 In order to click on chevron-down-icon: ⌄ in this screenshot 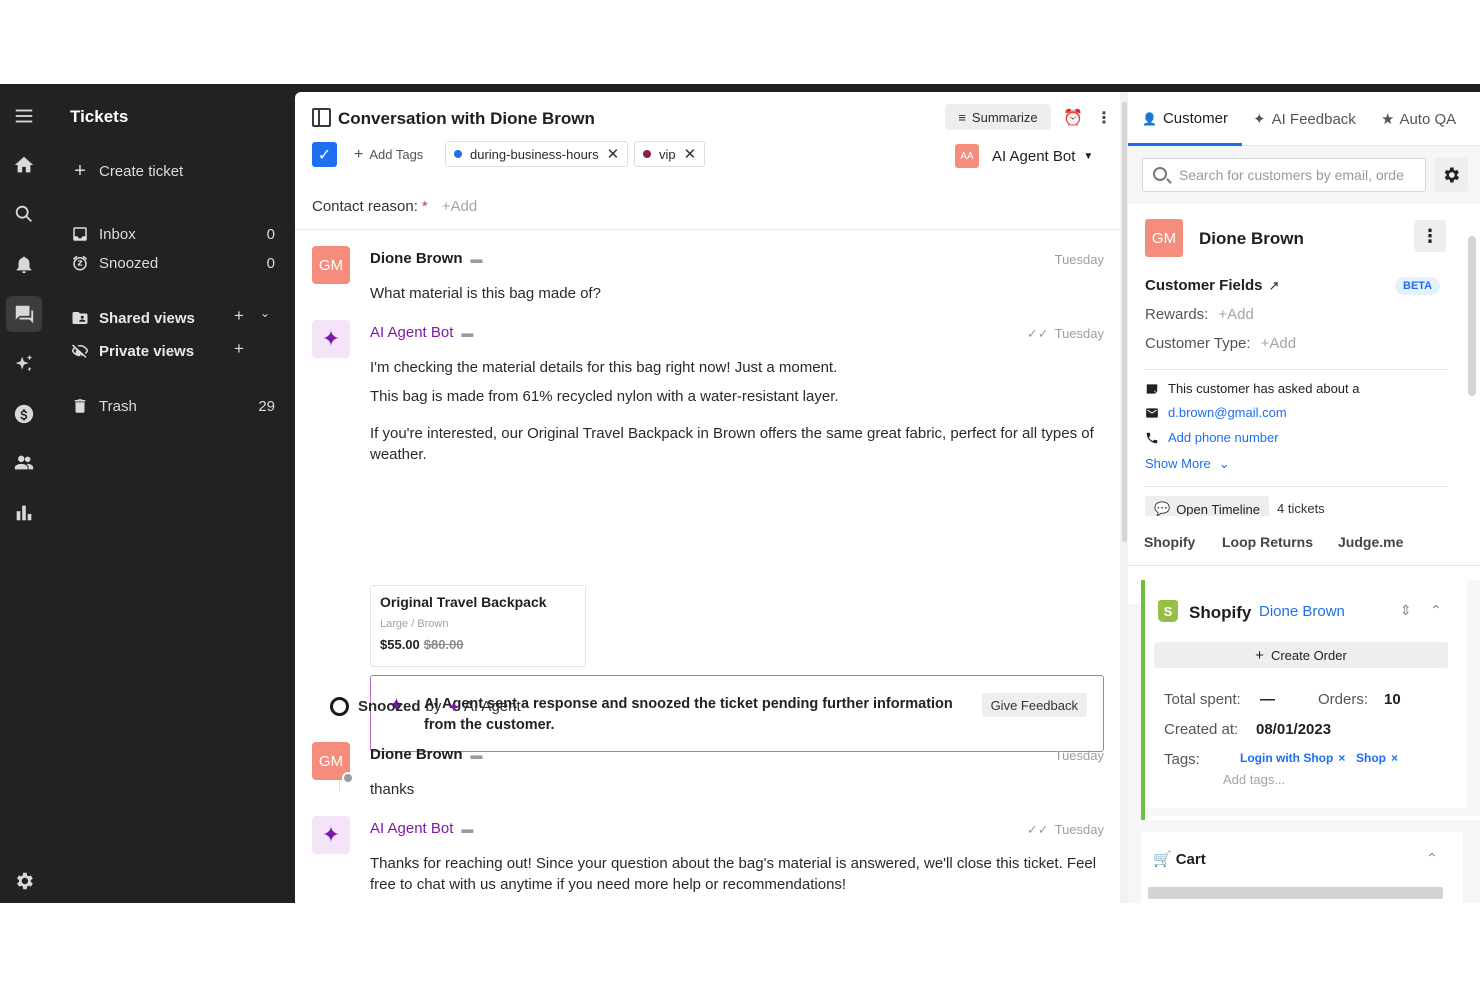, I will do `click(265, 313)`.